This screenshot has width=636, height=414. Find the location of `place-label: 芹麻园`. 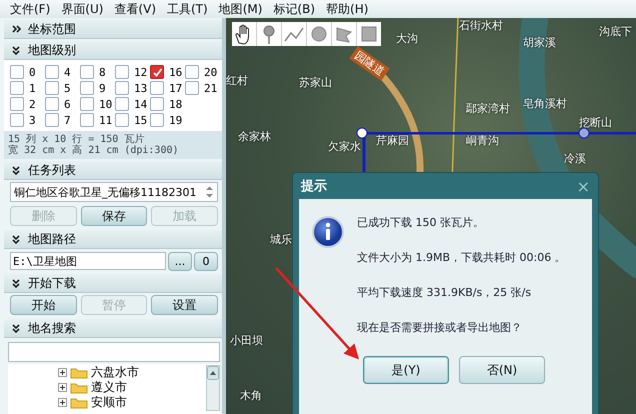

place-label: 芹麻园 is located at coordinates (392, 140).